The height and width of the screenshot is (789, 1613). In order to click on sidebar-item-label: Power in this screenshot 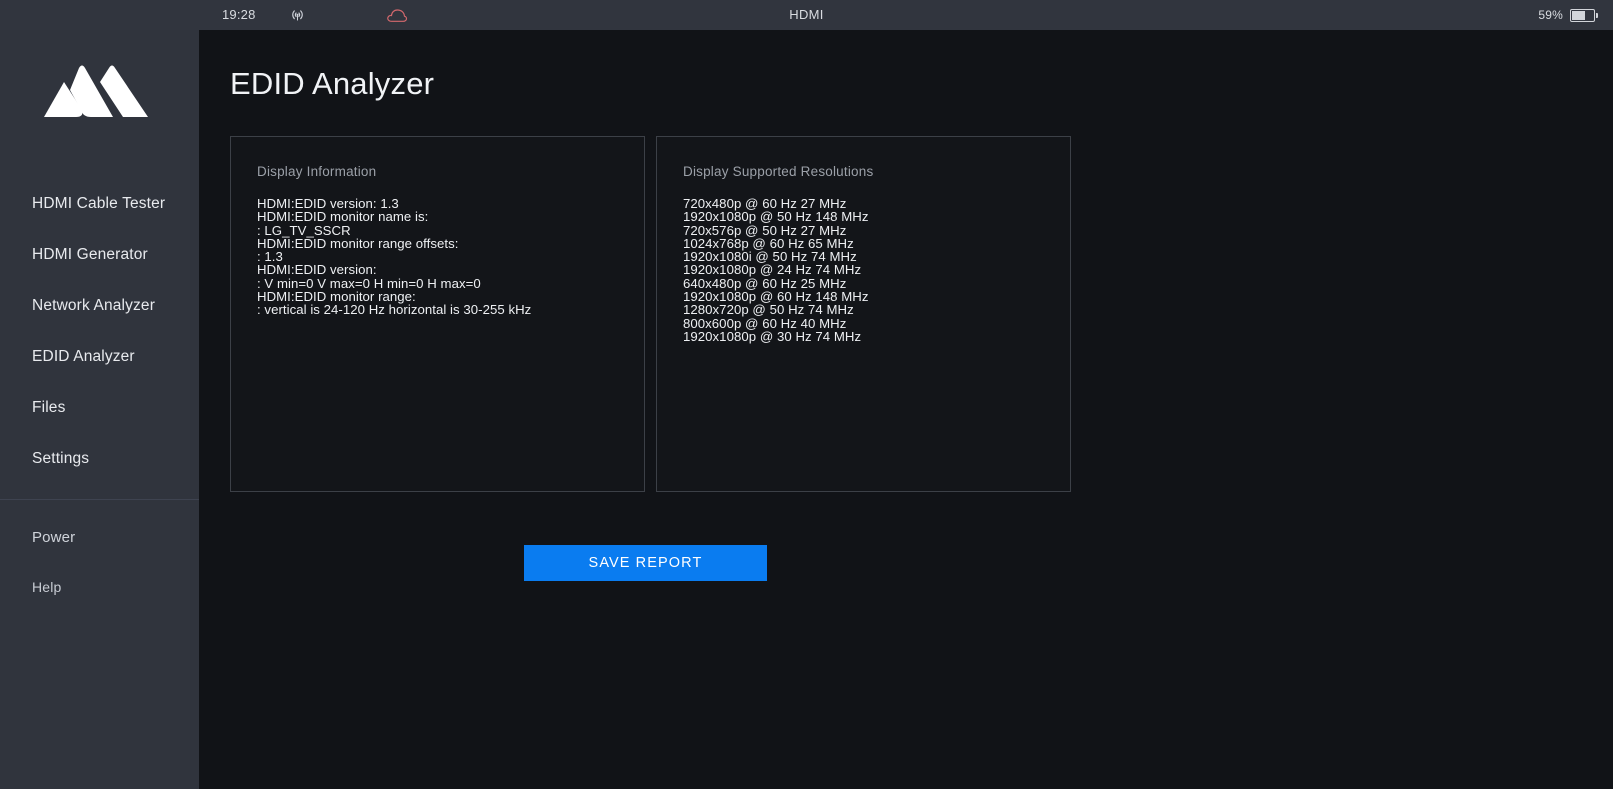, I will do `click(54, 537)`.